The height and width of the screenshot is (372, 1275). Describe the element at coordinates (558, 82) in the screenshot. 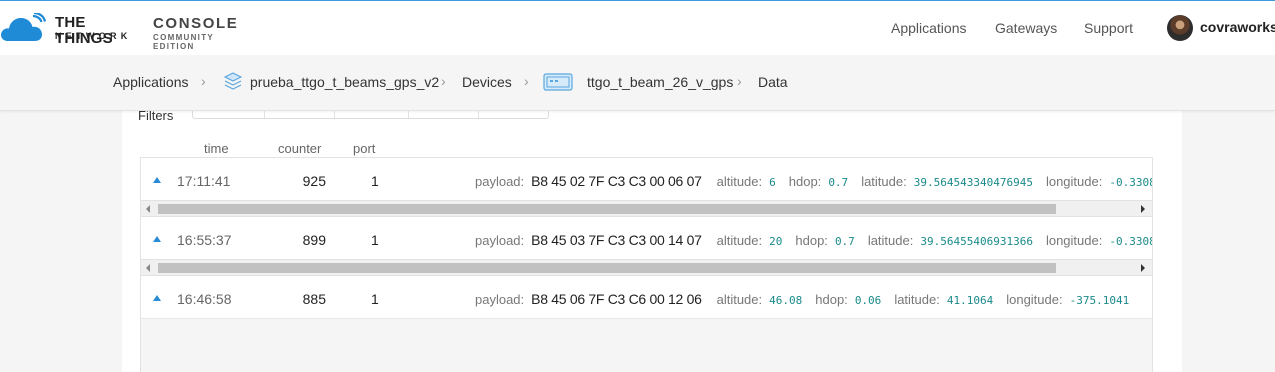

I see `device-icon` at that location.